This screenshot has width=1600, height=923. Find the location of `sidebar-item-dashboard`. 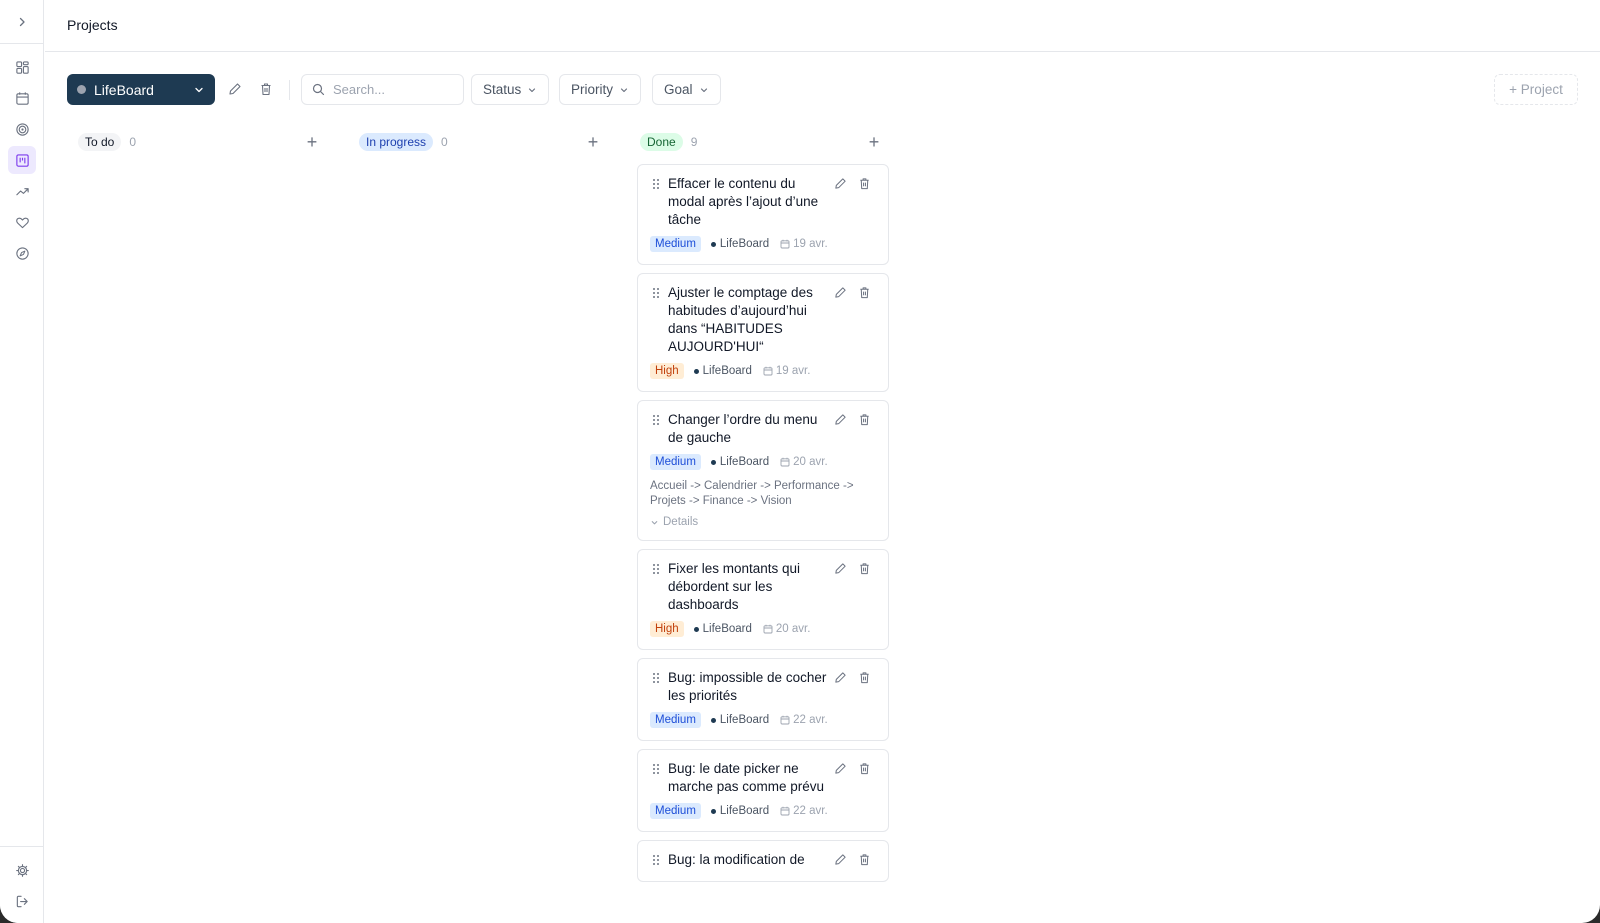

sidebar-item-dashboard is located at coordinates (22, 67).